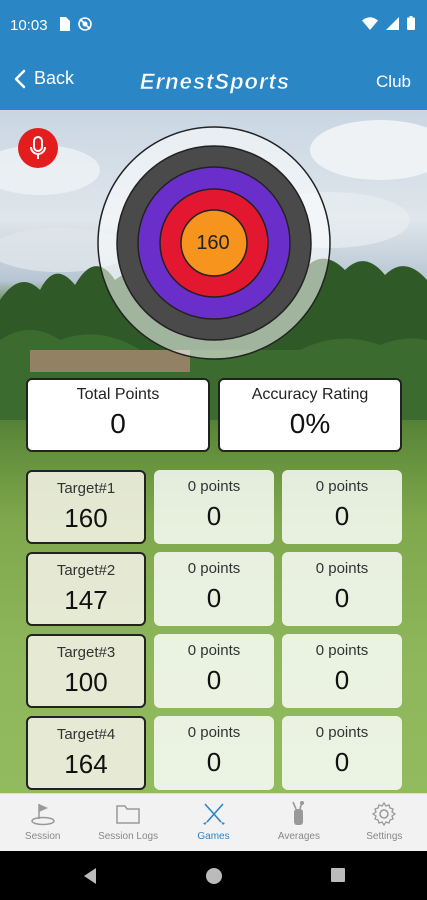  I want to click on nav-label: Settings, so click(384, 836).